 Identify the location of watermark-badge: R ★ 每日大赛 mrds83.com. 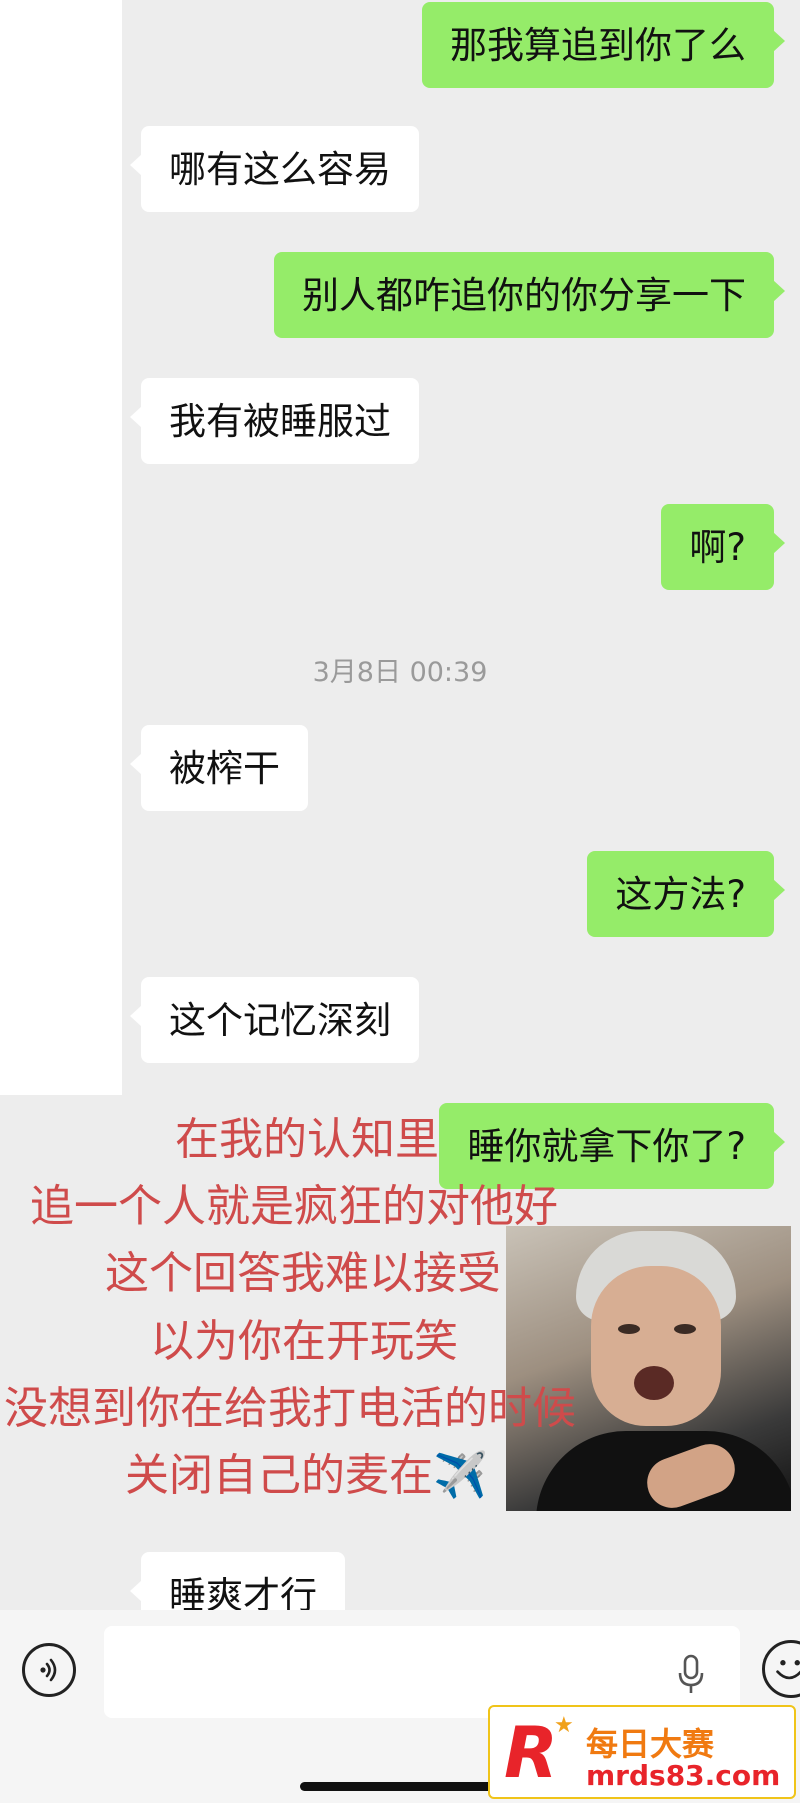
(642, 1752).